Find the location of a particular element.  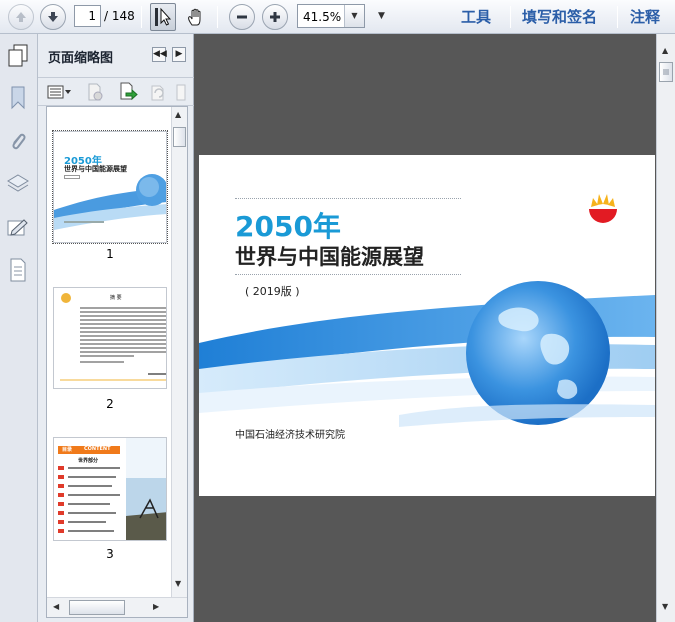

more-tools-dropdown: ▼ is located at coordinates (381, 16).